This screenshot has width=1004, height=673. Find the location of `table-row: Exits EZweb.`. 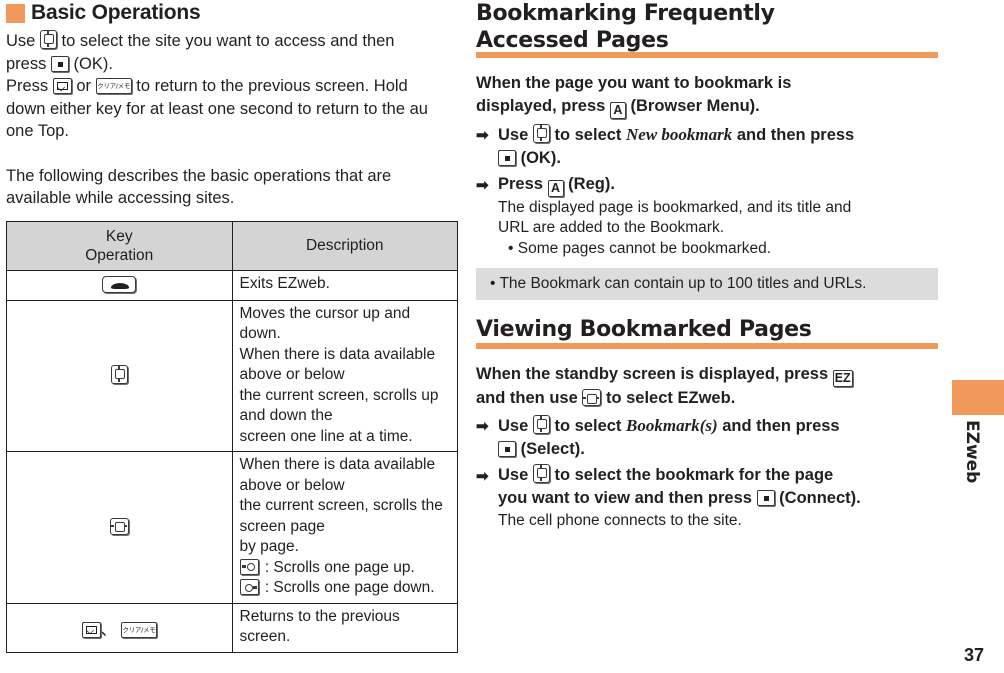

table-row: Exits EZweb. is located at coordinates (232, 285).